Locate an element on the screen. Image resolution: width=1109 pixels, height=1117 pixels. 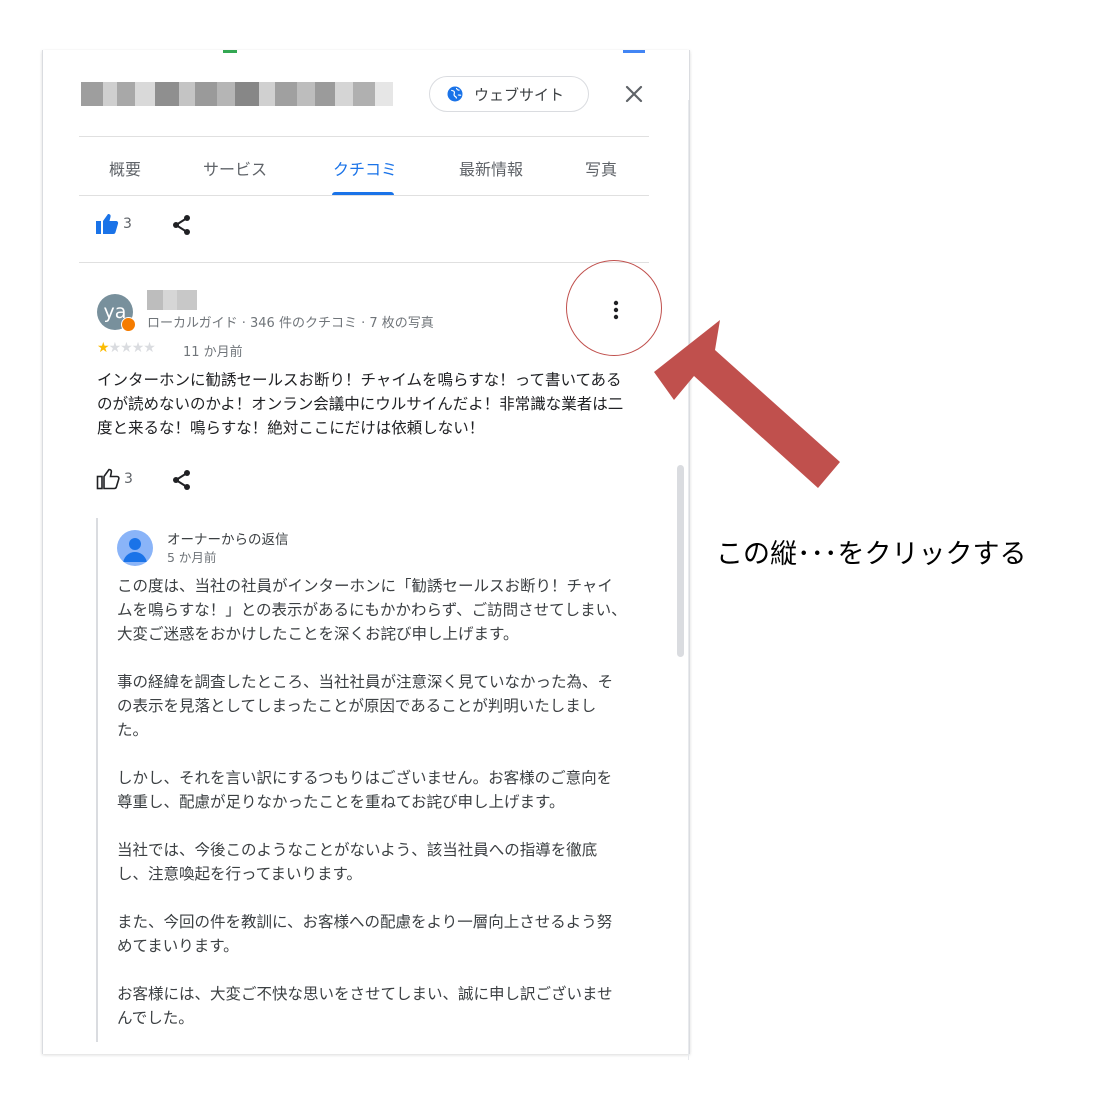
tab-bar: 概要 サービス クチコミ 最新情報 写真 is located at coordinates (364, 166).